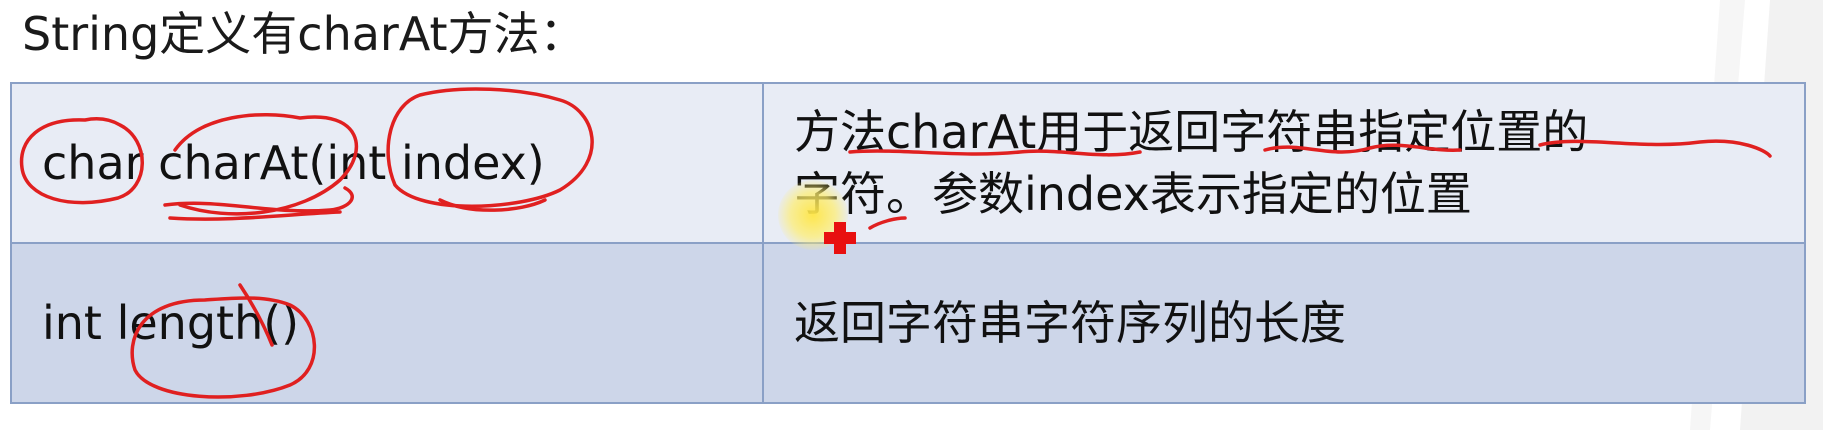 This screenshot has height=430, width=1823. What do you see at coordinates (1133, 194) in the screenshot?
I see `description-line: 字符。参数index表示指定的位置` at bounding box center [1133, 194].